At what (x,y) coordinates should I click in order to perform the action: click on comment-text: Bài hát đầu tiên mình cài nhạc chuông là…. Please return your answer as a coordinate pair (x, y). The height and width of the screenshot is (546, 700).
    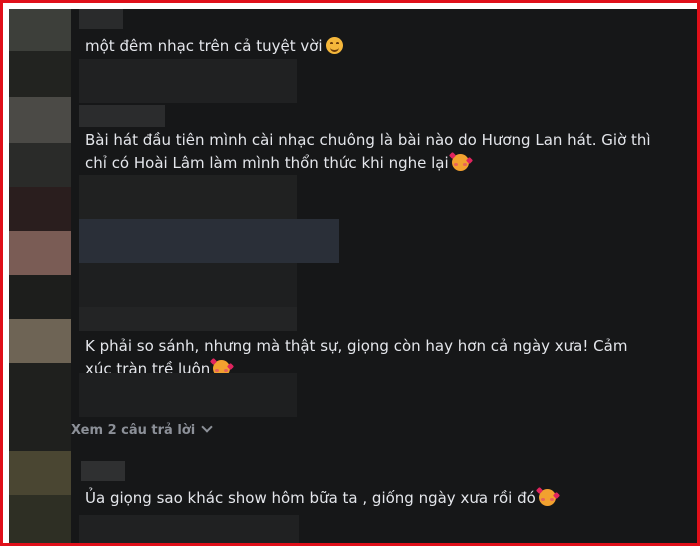
    Looking at the image, I should click on (380, 152).